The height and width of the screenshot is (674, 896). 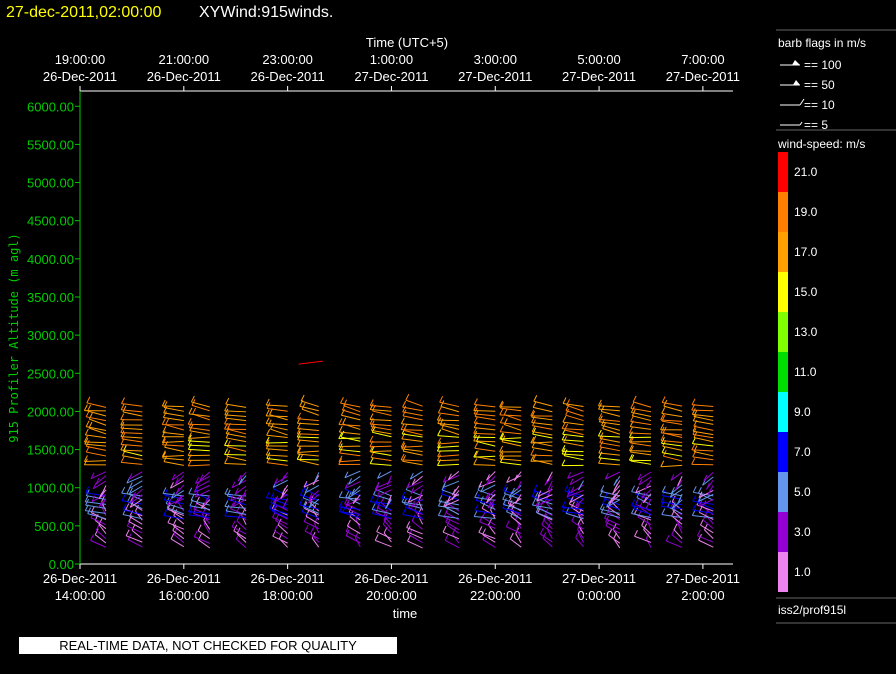 What do you see at coordinates (599, 578) in the screenshot?
I see `x-tick-date: 27-Dec-2011` at bounding box center [599, 578].